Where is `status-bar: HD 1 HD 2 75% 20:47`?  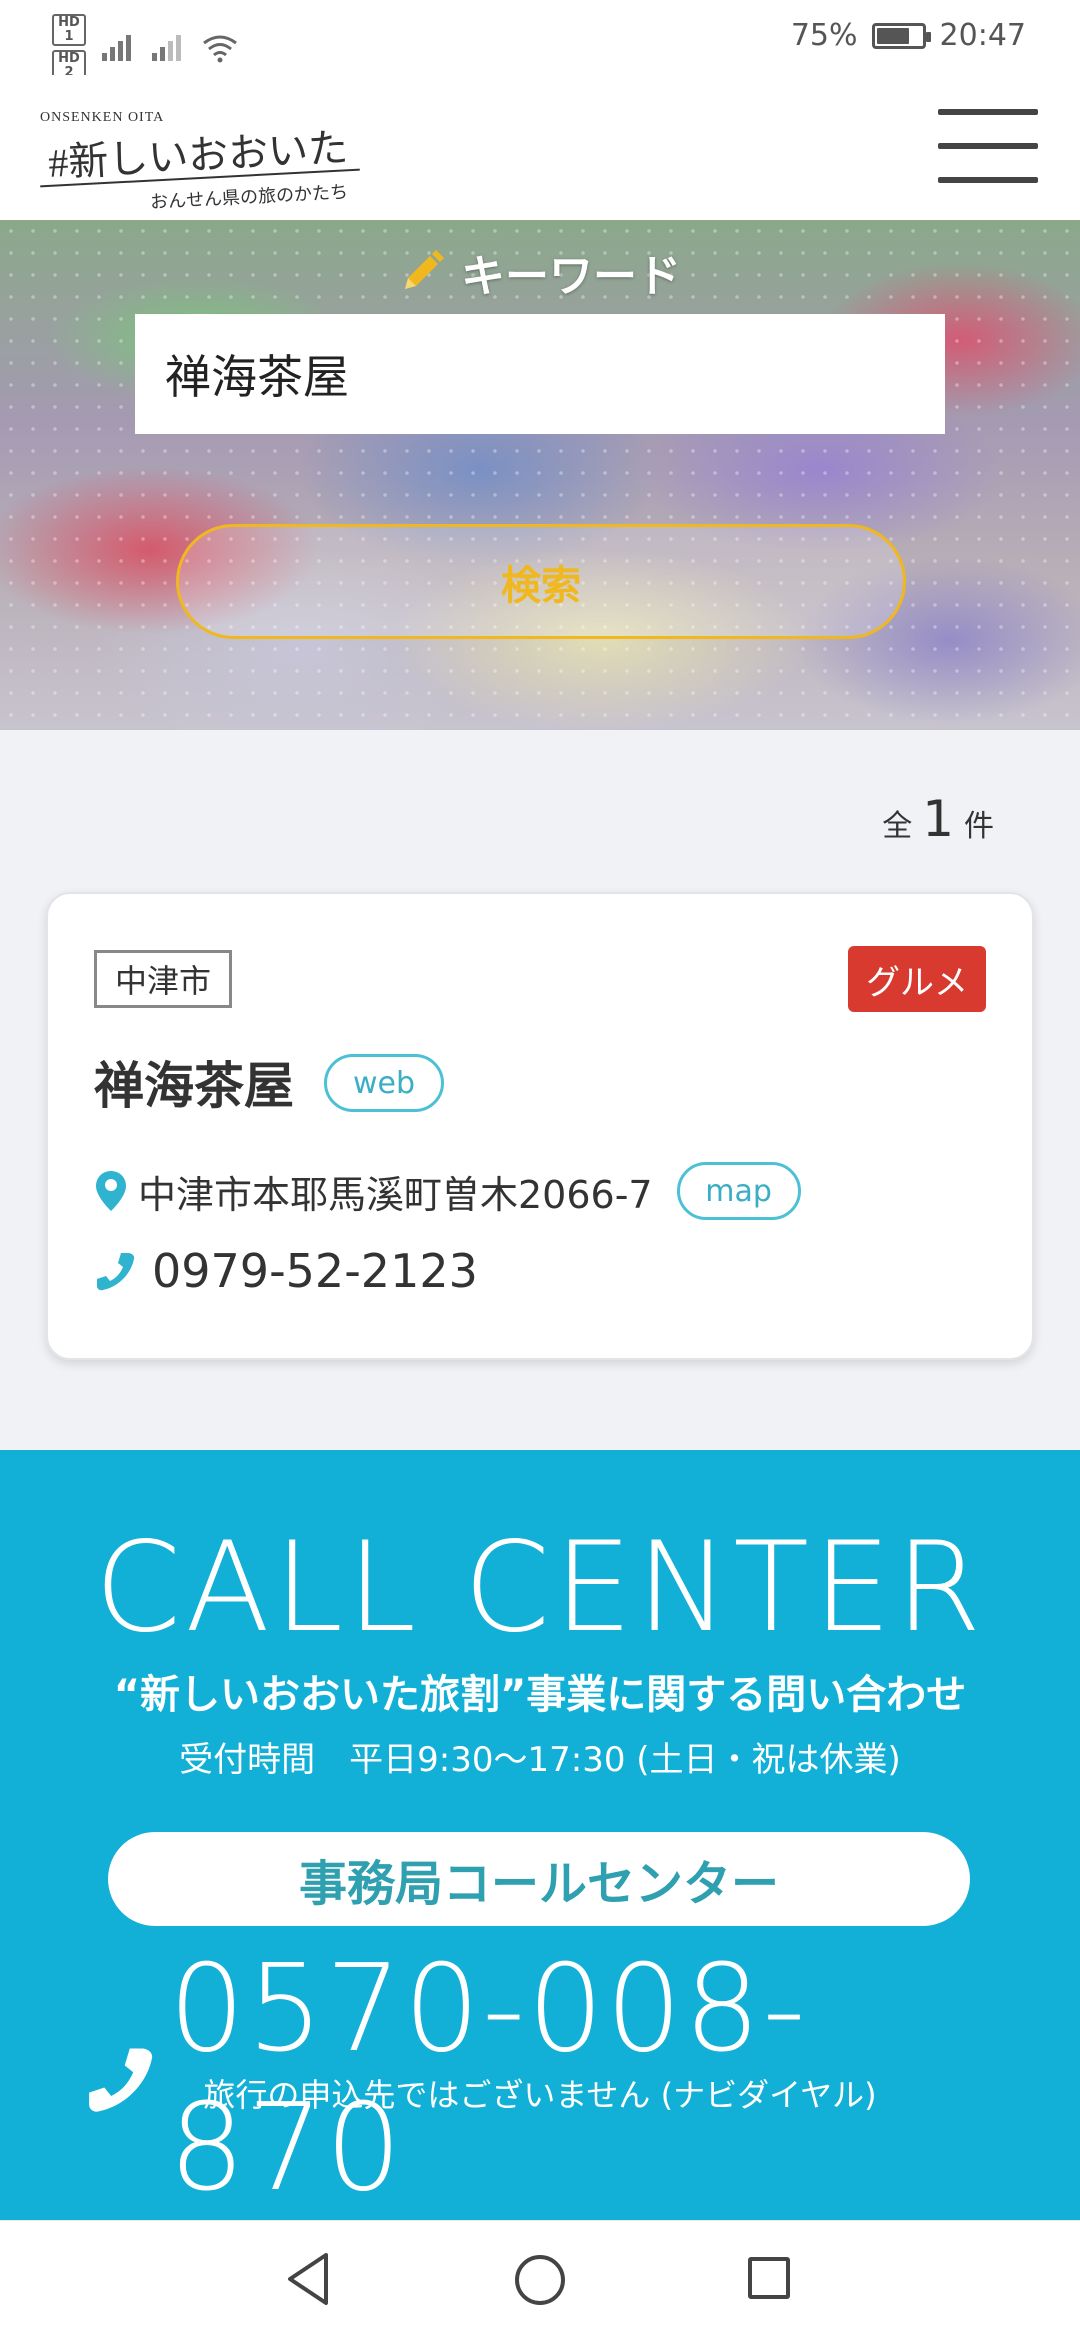 status-bar: HD 1 HD 2 75% 20:47 is located at coordinates (540, 41).